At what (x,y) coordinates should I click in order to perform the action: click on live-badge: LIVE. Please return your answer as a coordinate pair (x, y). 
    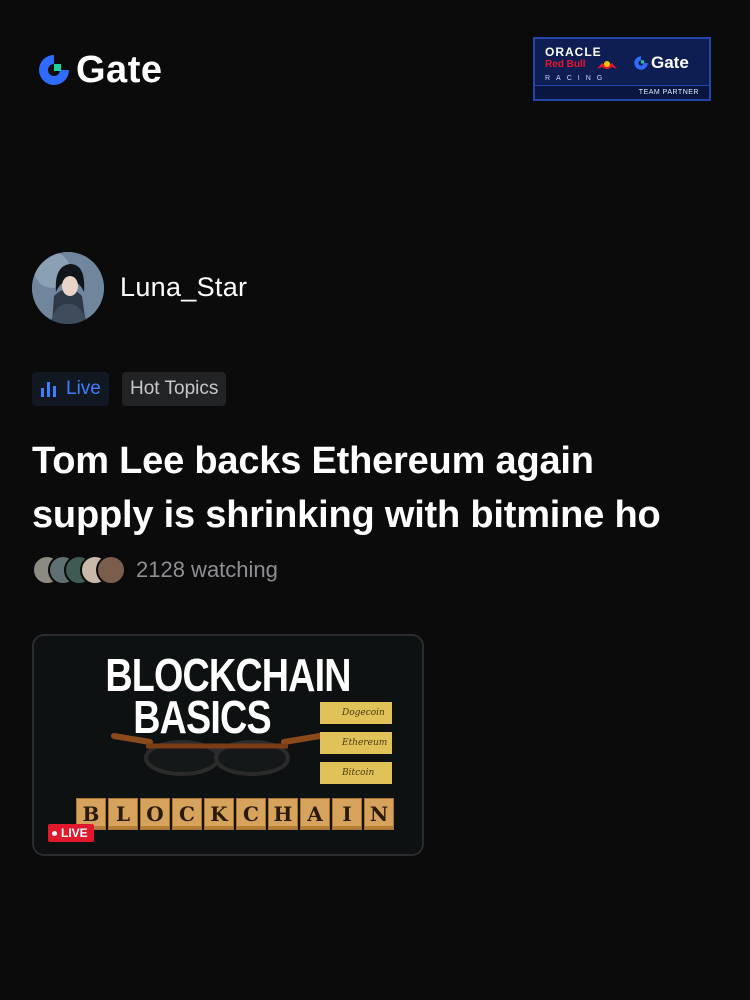
    Looking at the image, I should click on (71, 833).